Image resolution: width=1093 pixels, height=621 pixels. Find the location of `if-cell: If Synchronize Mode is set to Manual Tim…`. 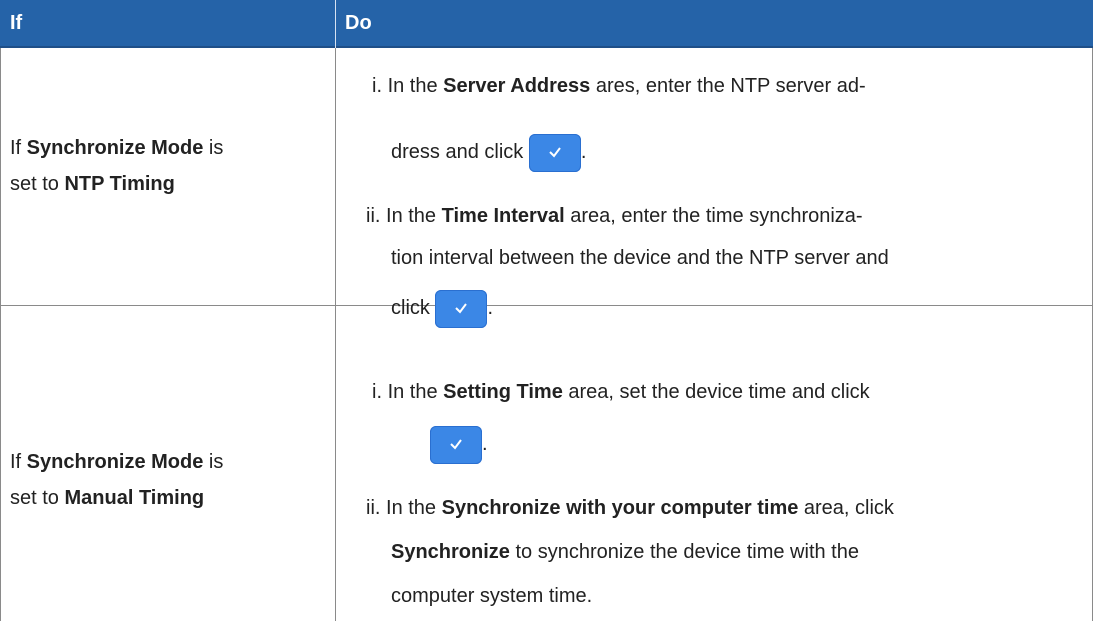

if-cell: If Synchronize Mode is set to Manual Tim… is located at coordinates (165, 480).